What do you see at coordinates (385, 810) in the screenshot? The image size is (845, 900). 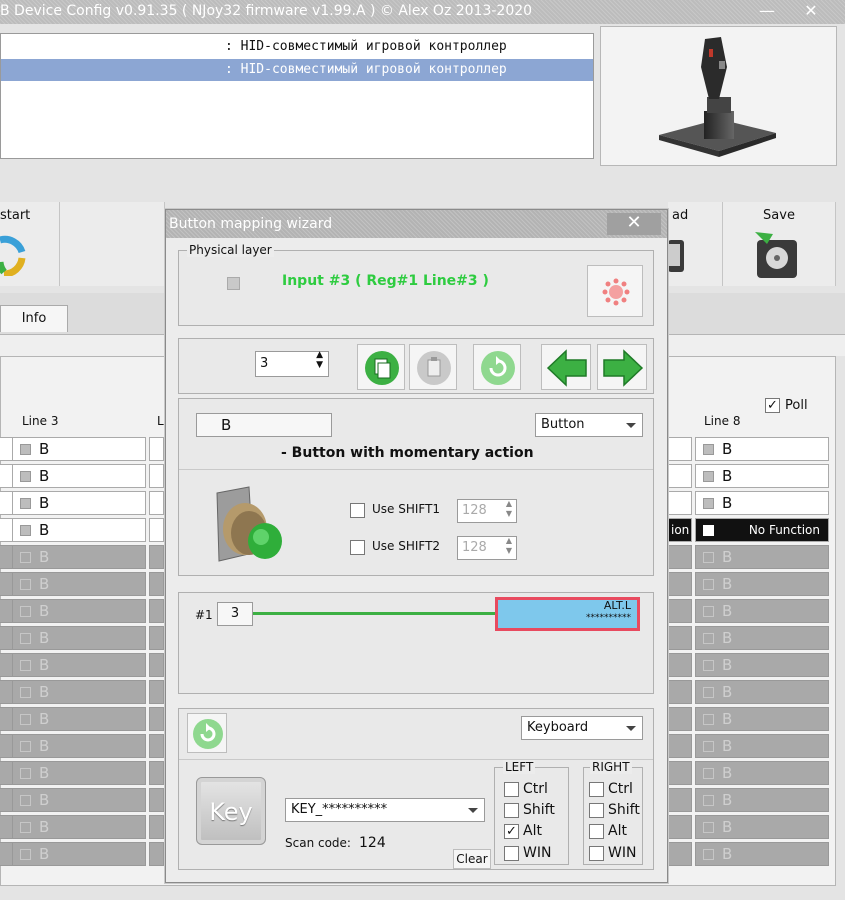 I see `key-code-dropdown: KEY_**********` at bounding box center [385, 810].